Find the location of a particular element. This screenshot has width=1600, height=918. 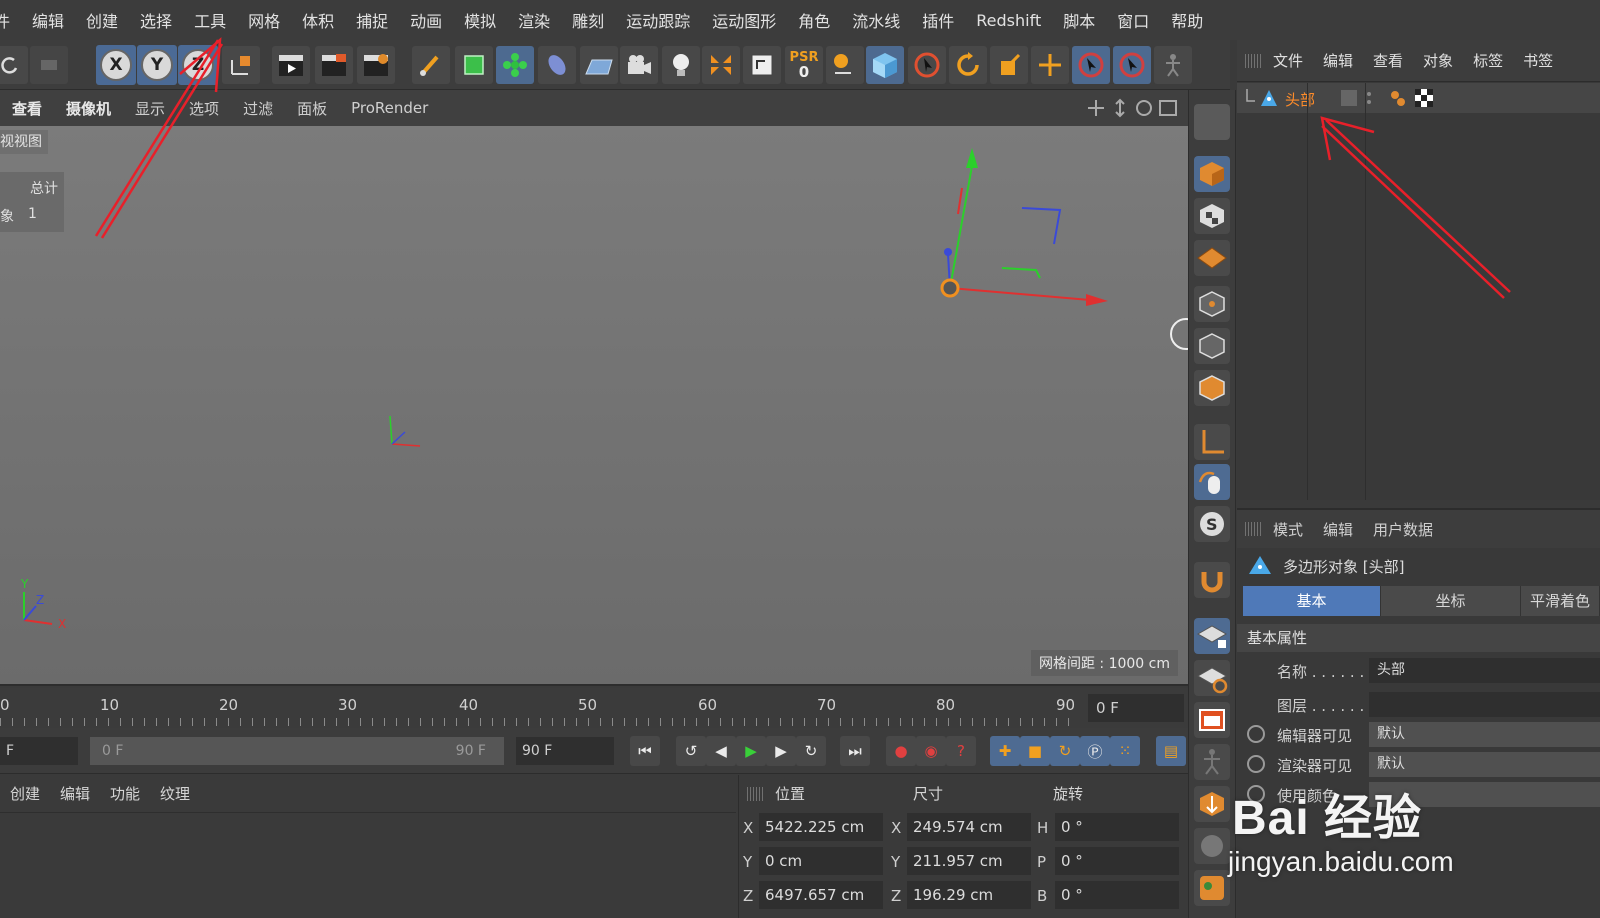

next-frame-button: ▶ is located at coordinates (781, 751).